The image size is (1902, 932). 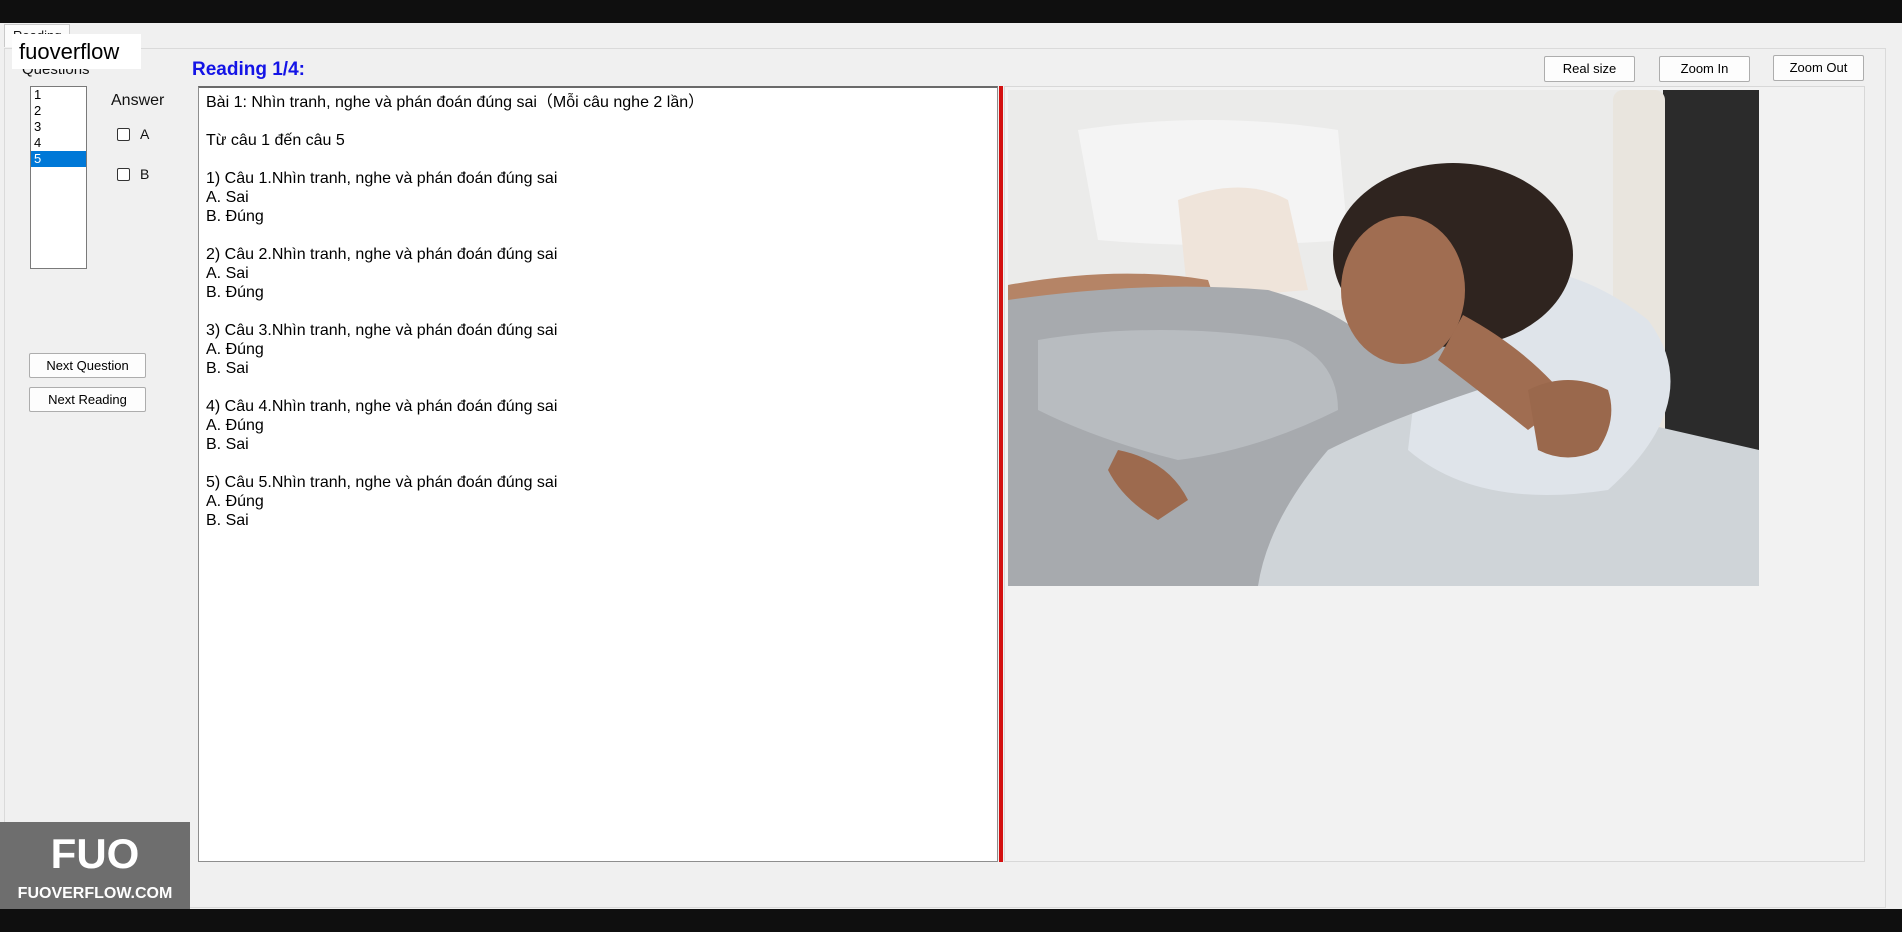 What do you see at coordinates (123, 174) in the screenshot?
I see `answer-b-checkbox` at bounding box center [123, 174].